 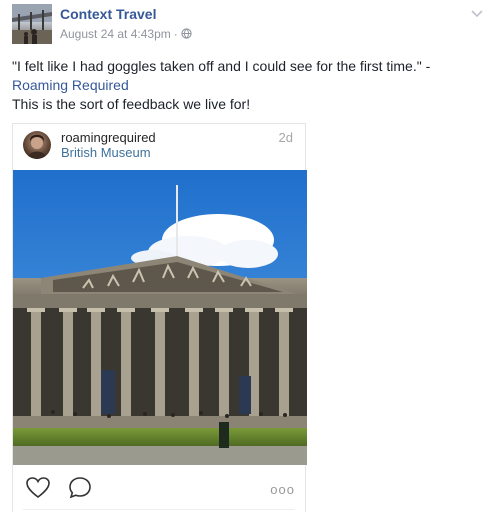 What do you see at coordinates (70, 85) in the screenshot?
I see `caption-author-link: Roaming Required` at bounding box center [70, 85].